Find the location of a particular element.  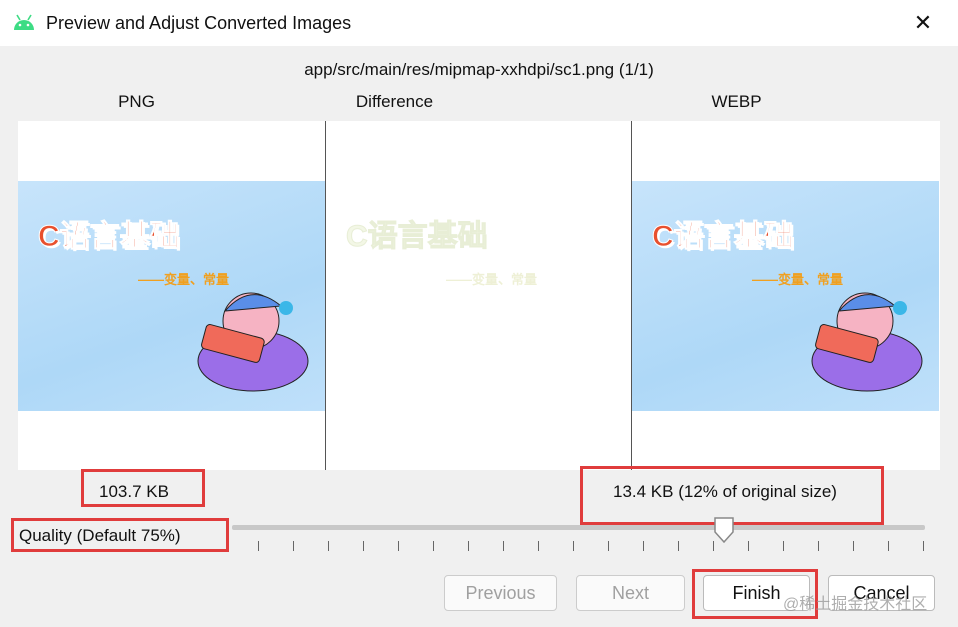

webp-image: C语言基础 ——变量、常量 is located at coordinates (785, 296).